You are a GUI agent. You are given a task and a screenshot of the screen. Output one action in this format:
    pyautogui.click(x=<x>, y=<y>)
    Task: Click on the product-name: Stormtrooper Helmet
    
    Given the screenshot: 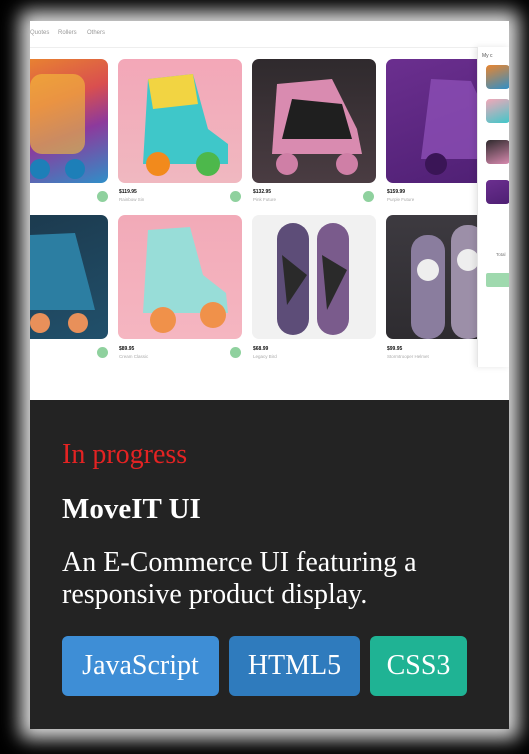 What is the action you would take?
    pyautogui.click(x=408, y=356)
    